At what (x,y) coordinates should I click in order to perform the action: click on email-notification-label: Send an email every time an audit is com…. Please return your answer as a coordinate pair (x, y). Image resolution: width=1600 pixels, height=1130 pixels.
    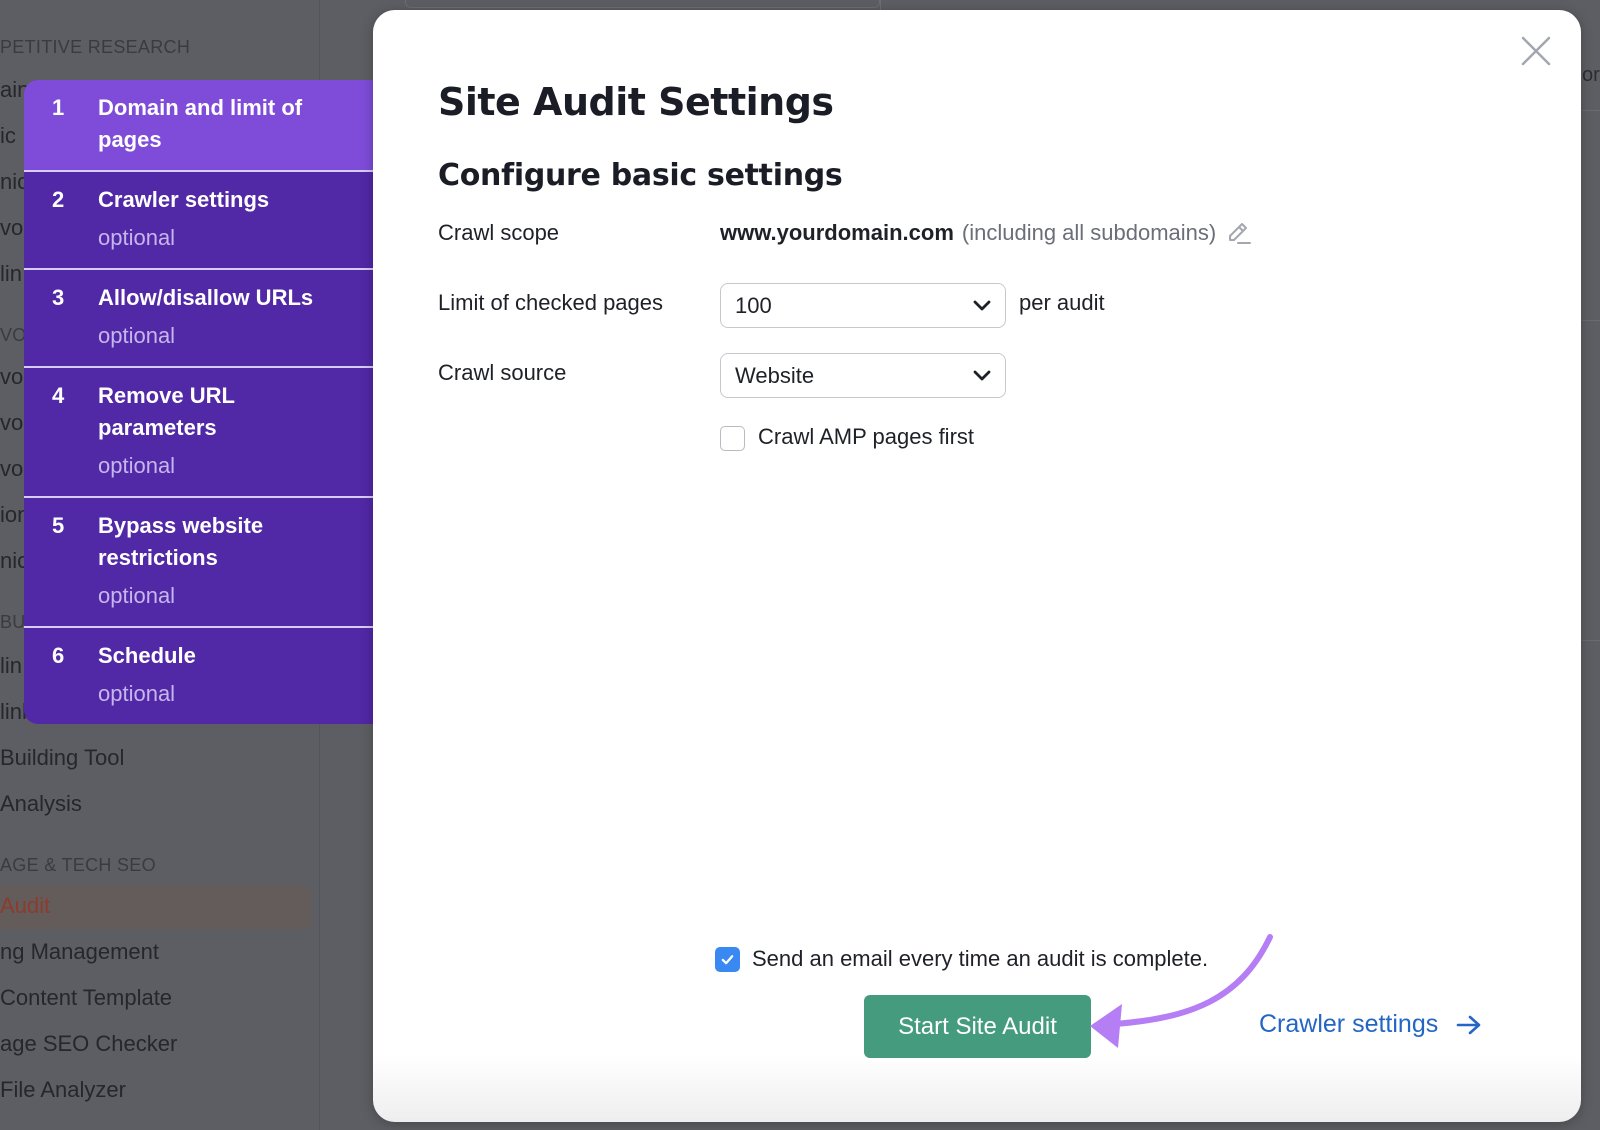
    Looking at the image, I should click on (980, 958).